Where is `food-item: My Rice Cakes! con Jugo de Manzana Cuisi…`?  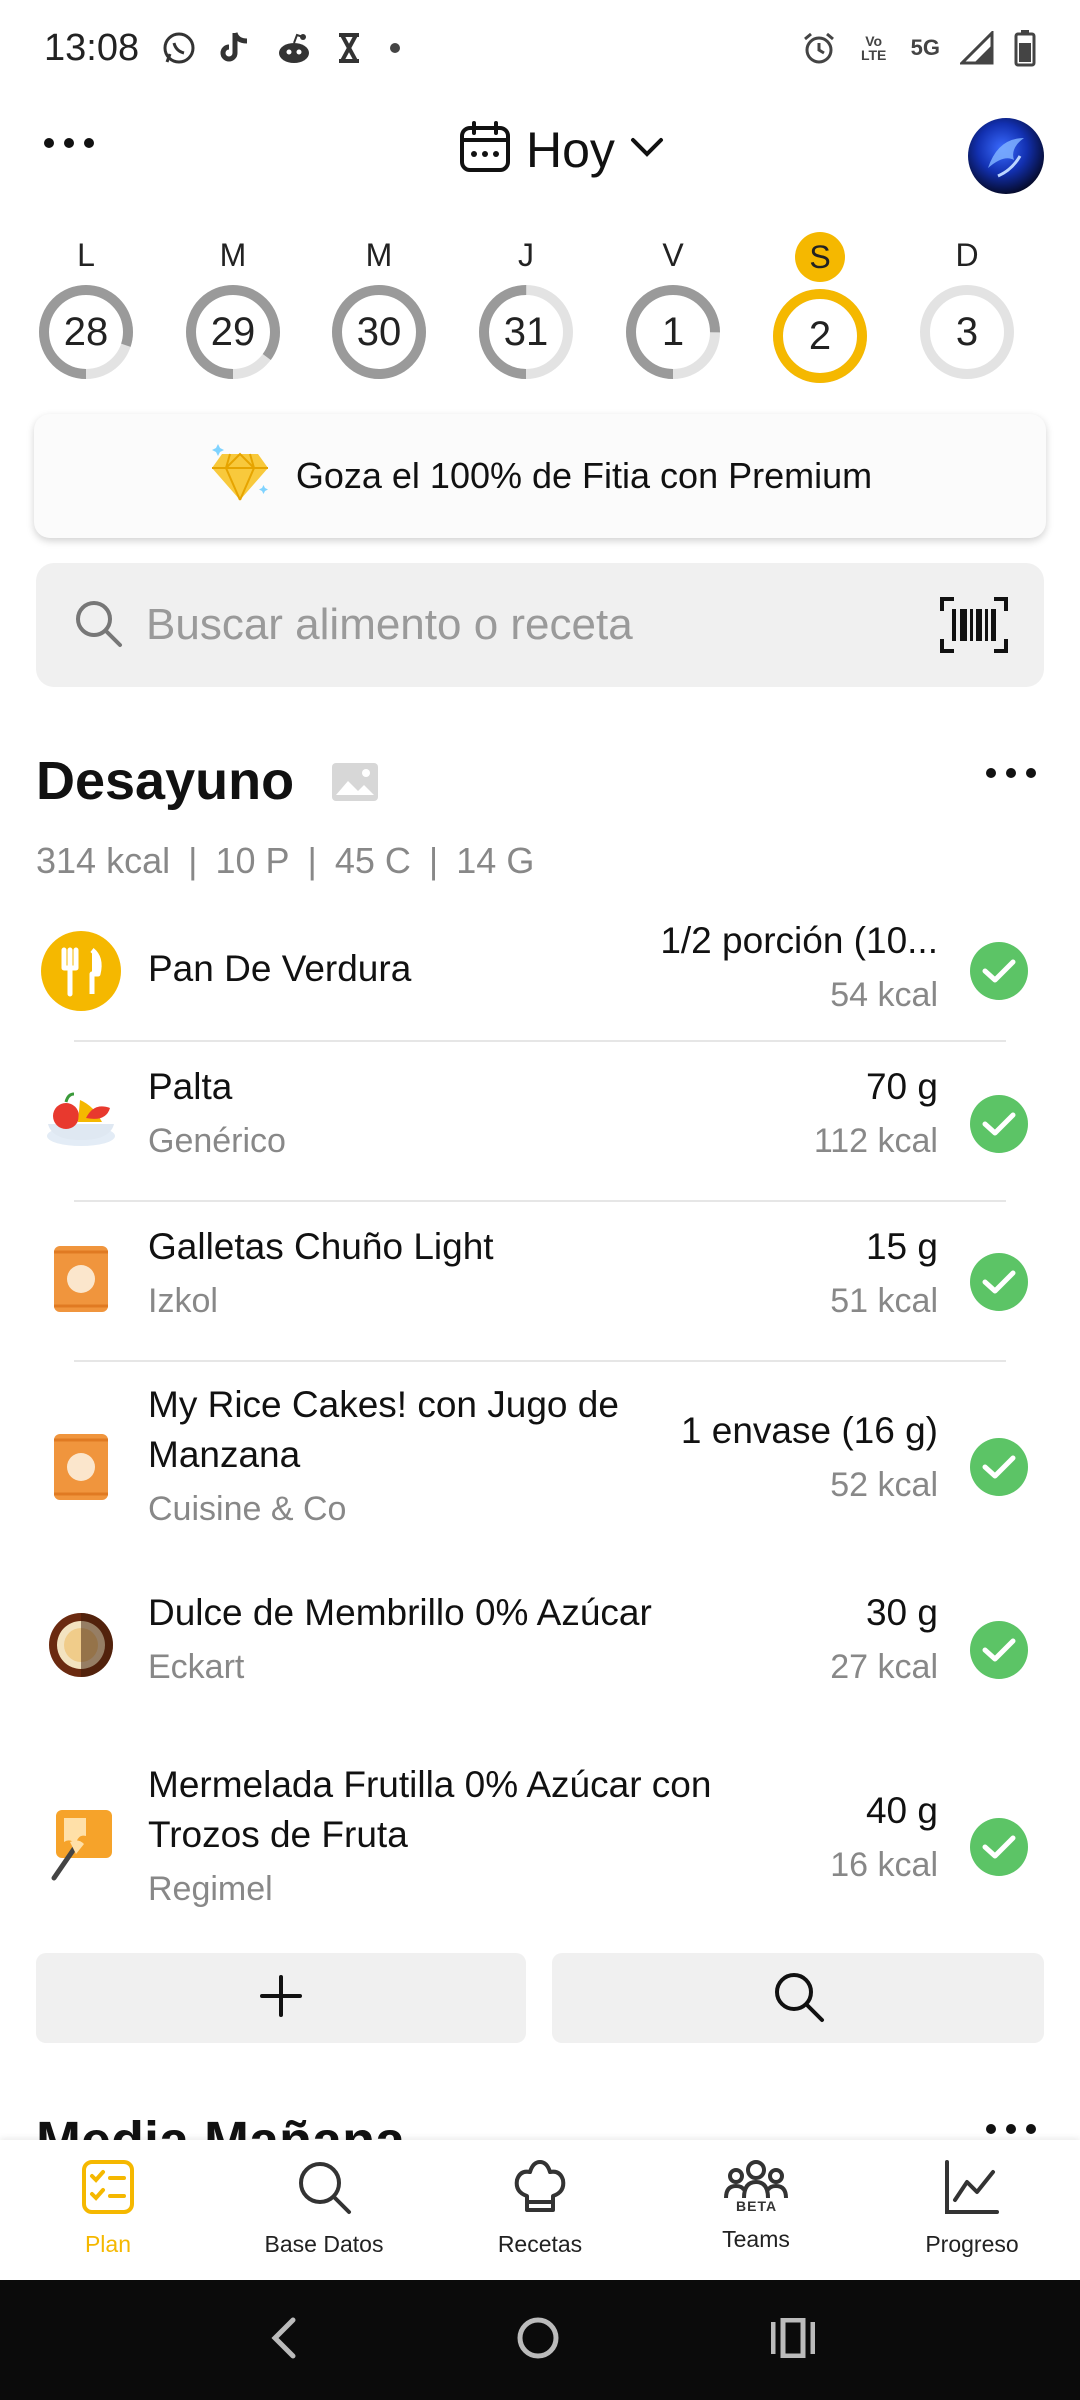 food-item: My Rice Cakes! con Jugo de Manzana Cuisi… is located at coordinates (540, 1462).